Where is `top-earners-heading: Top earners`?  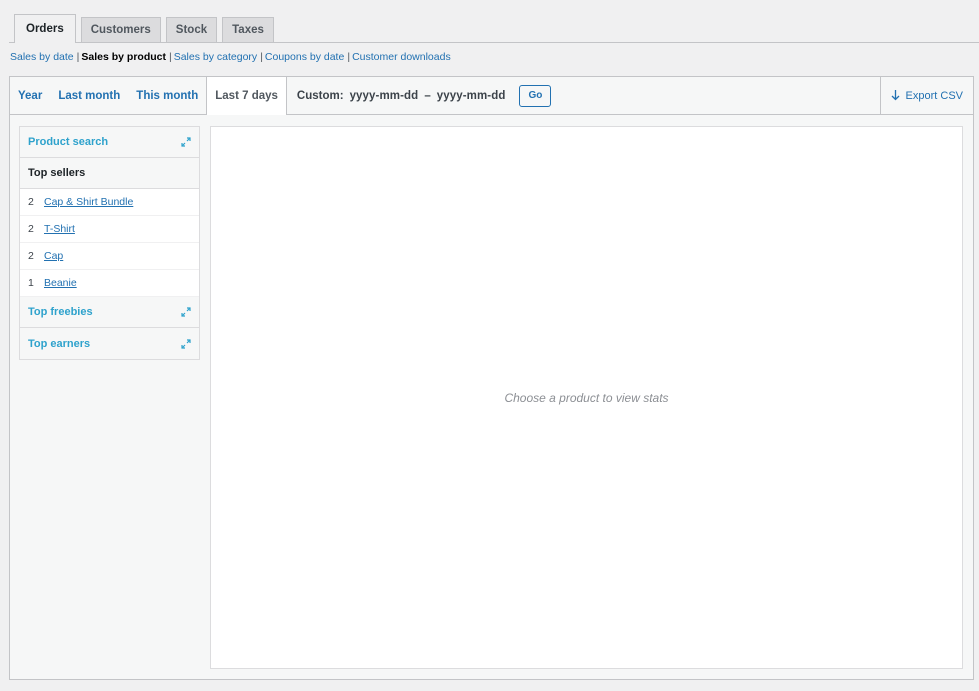 top-earners-heading: Top earners is located at coordinates (59, 343).